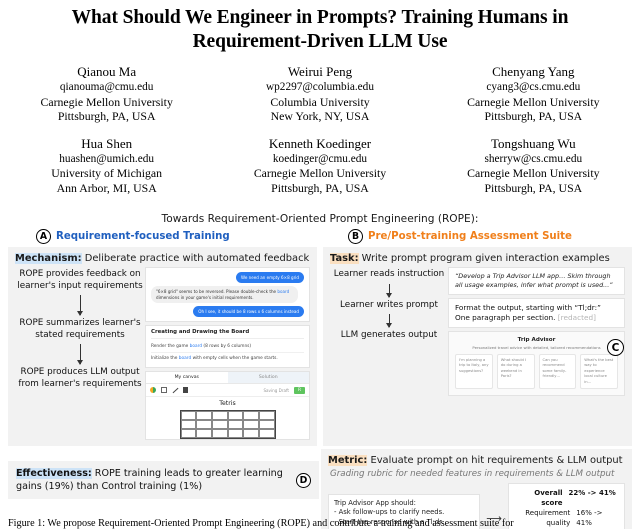 The height and width of the screenshot is (529, 640). I want to click on author-name: Qianou Ma, so click(107, 71).